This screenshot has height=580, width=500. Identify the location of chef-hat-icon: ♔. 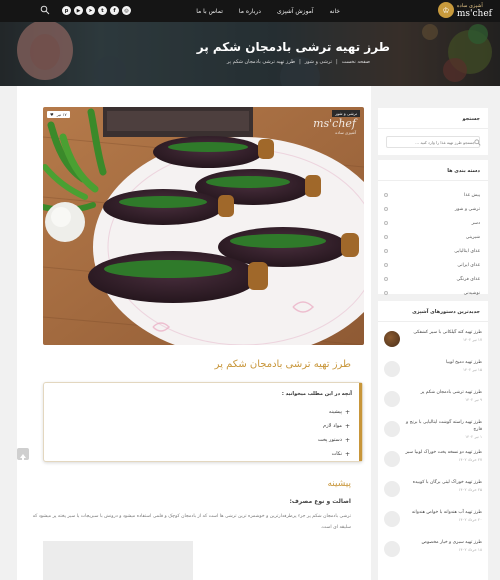
(445, 10).